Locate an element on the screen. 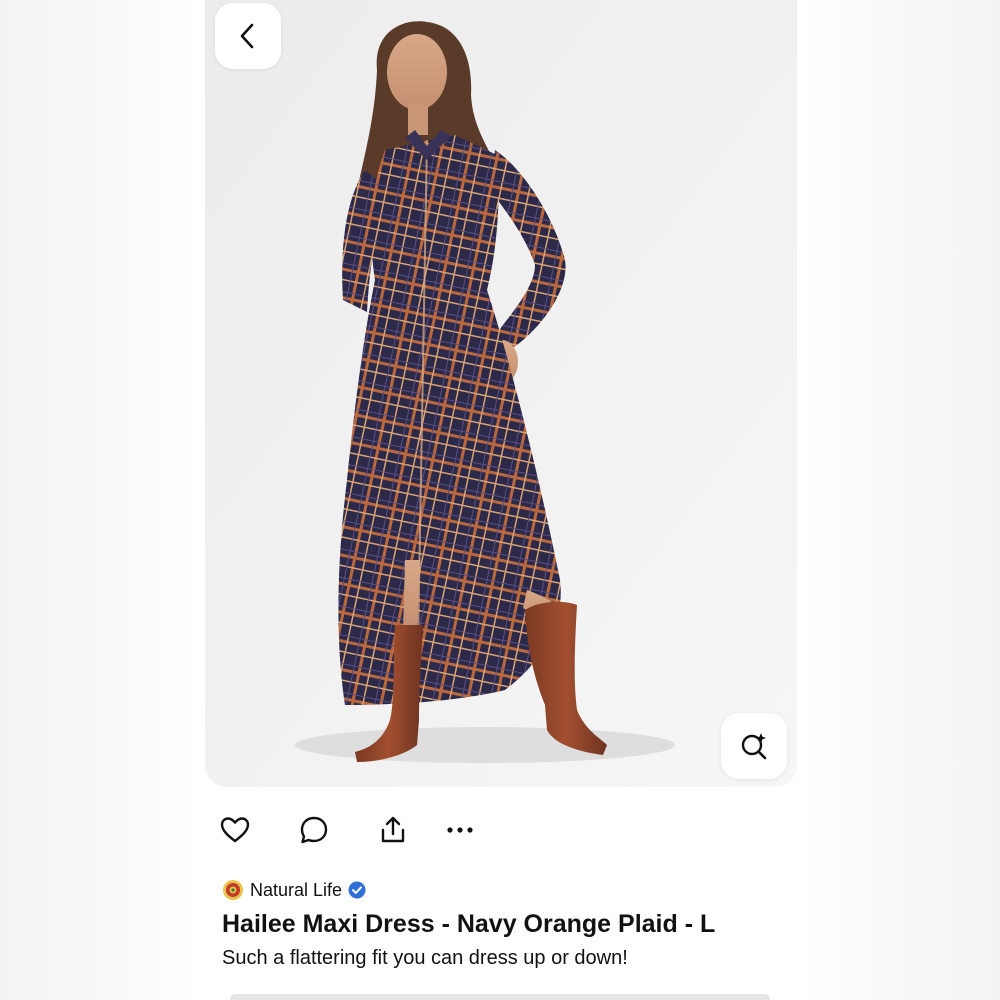  creator-name: Natural Life is located at coordinates (296, 890).